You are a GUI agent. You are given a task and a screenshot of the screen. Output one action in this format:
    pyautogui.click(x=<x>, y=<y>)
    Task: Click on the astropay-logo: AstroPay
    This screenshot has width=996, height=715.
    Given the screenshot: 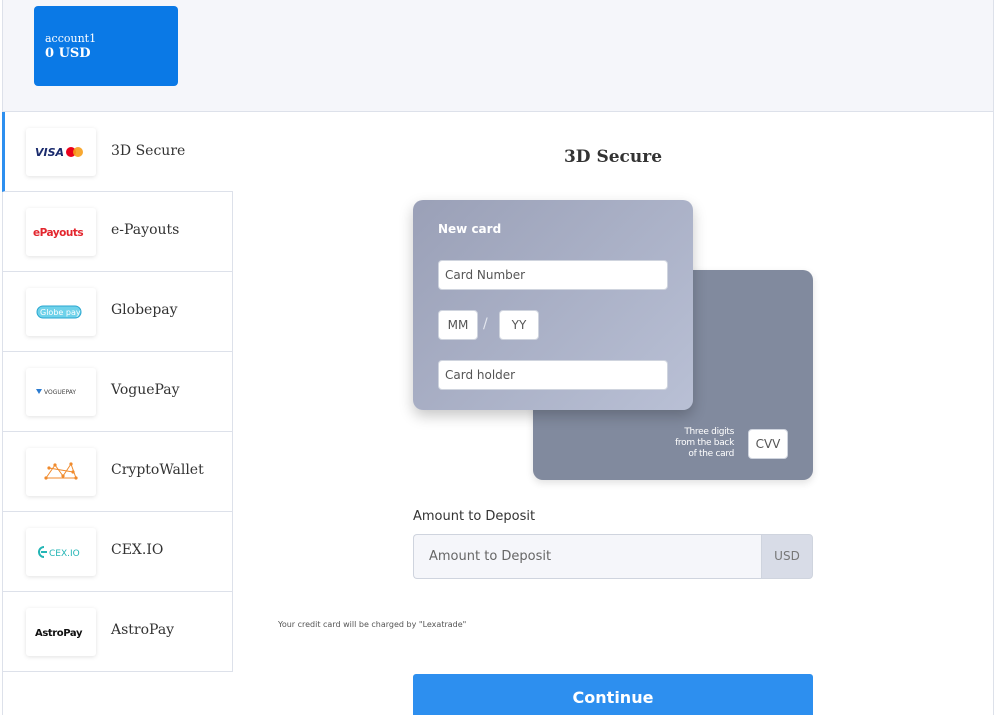 What is the action you would take?
    pyautogui.click(x=61, y=632)
    